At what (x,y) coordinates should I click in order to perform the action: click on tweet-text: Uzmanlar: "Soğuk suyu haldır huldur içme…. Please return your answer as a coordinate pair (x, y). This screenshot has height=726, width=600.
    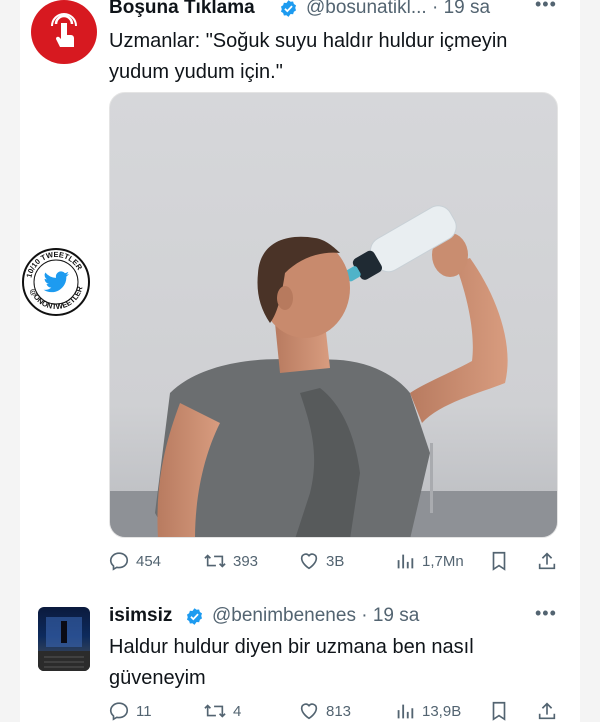
    Looking at the image, I should click on (308, 57).